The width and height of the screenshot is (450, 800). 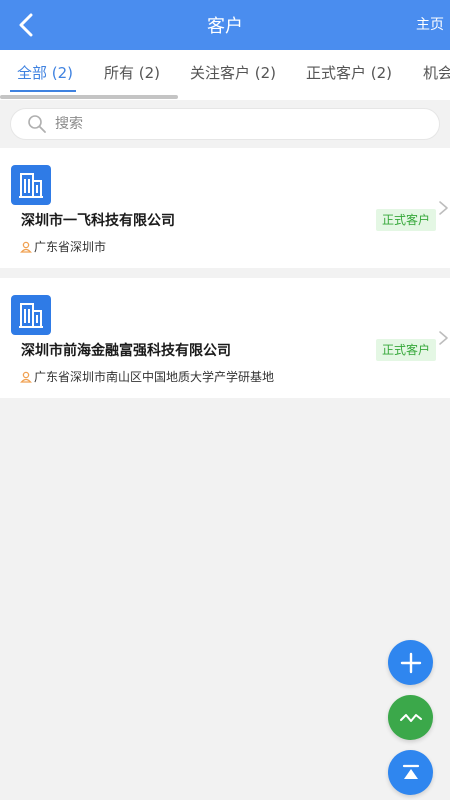 I want to click on tab-owned: 所有 (2), so click(x=132, y=73).